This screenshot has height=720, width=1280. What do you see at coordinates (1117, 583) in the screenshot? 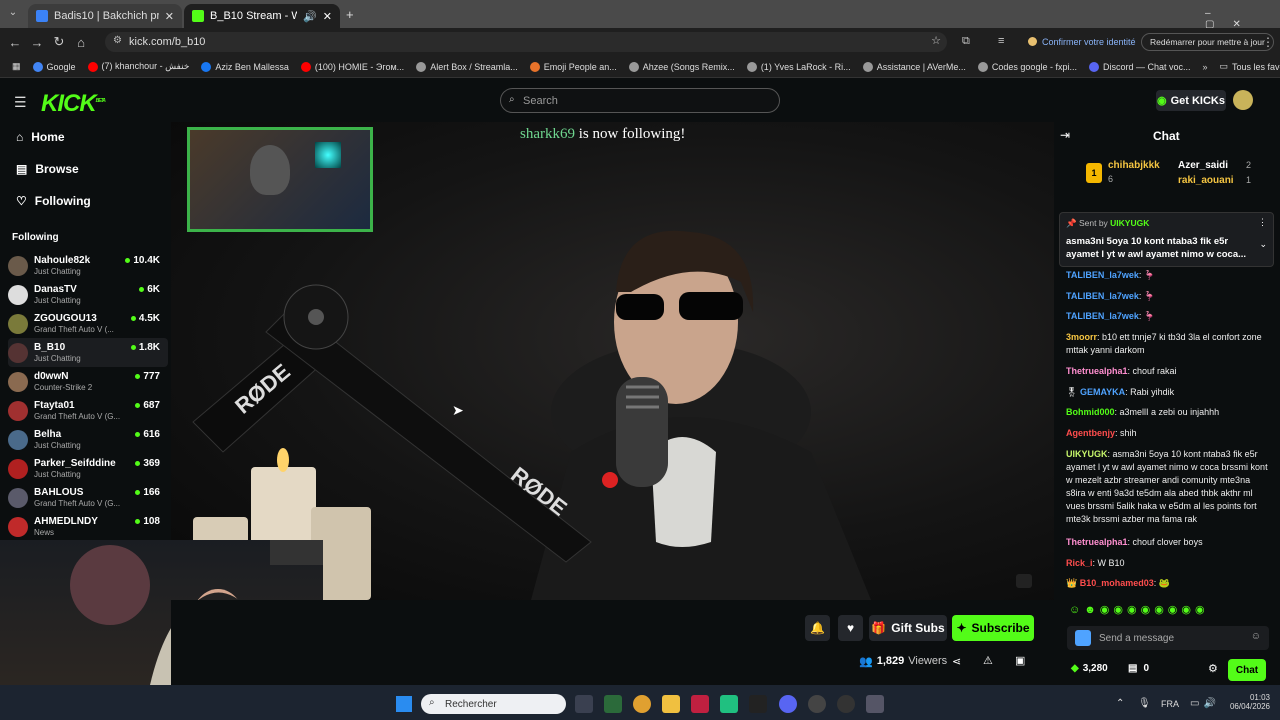
I see `chat-username: B10_mohamed03` at bounding box center [1117, 583].